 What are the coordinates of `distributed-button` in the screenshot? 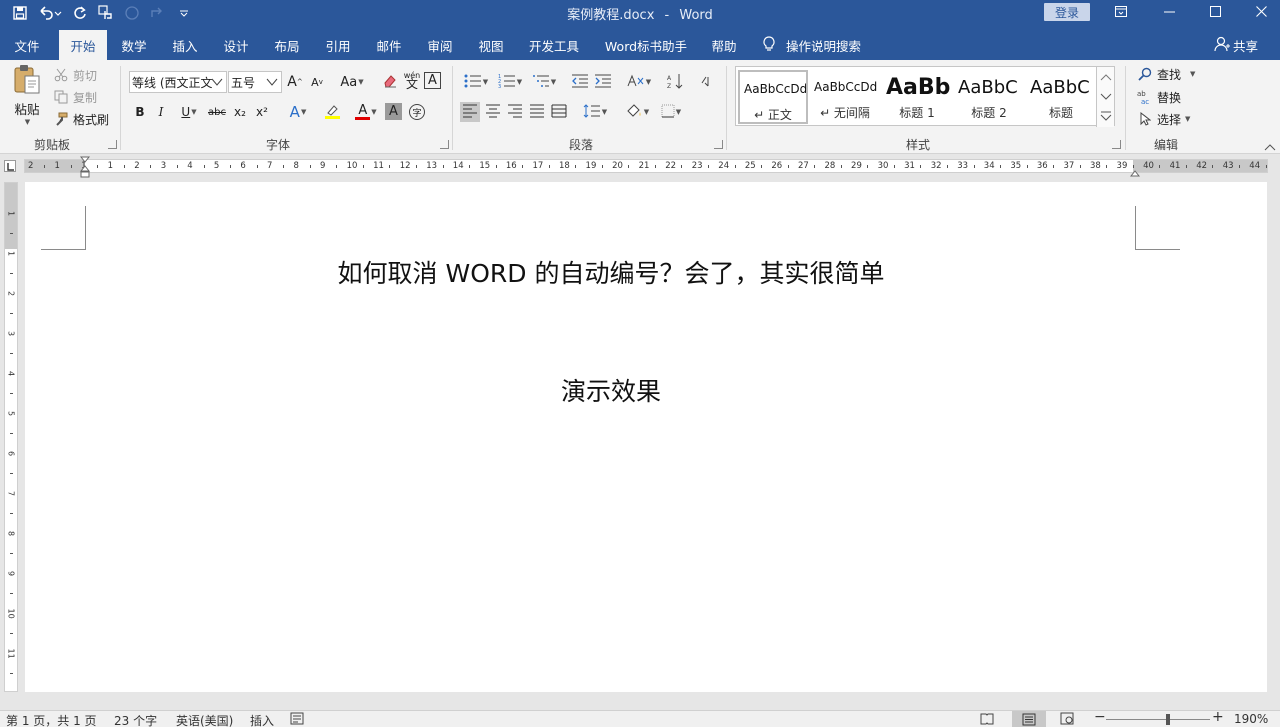 It's located at (559, 112).